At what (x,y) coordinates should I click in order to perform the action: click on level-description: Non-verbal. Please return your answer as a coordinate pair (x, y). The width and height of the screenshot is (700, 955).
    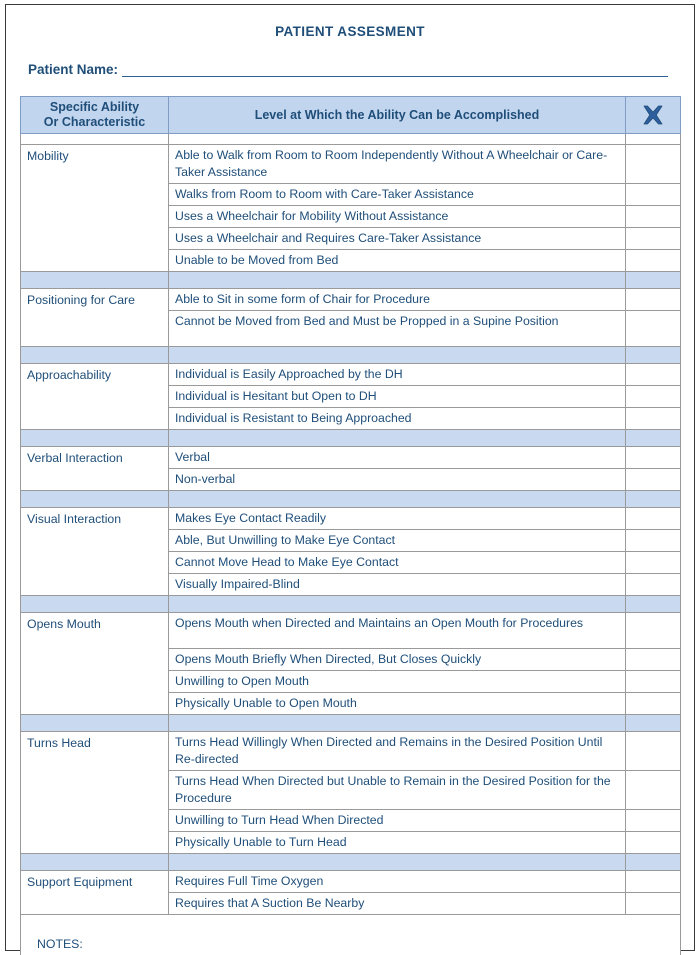
    Looking at the image, I should click on (397, 479).